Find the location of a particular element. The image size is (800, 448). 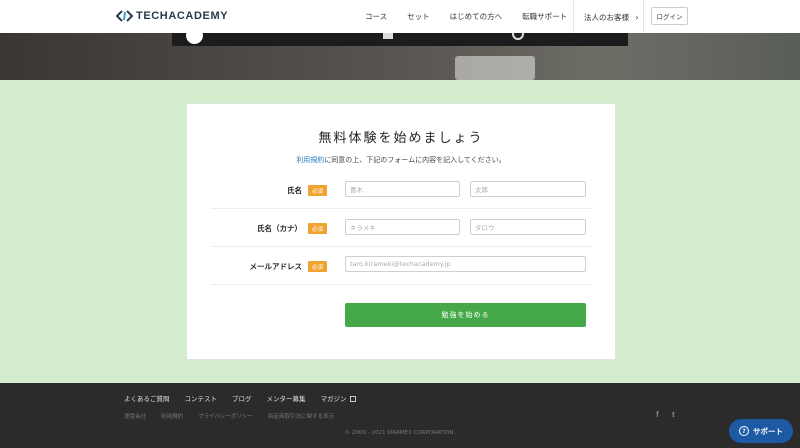

footer-link-privacy: プライバシーポリシー is located at coordinates (225, 416).